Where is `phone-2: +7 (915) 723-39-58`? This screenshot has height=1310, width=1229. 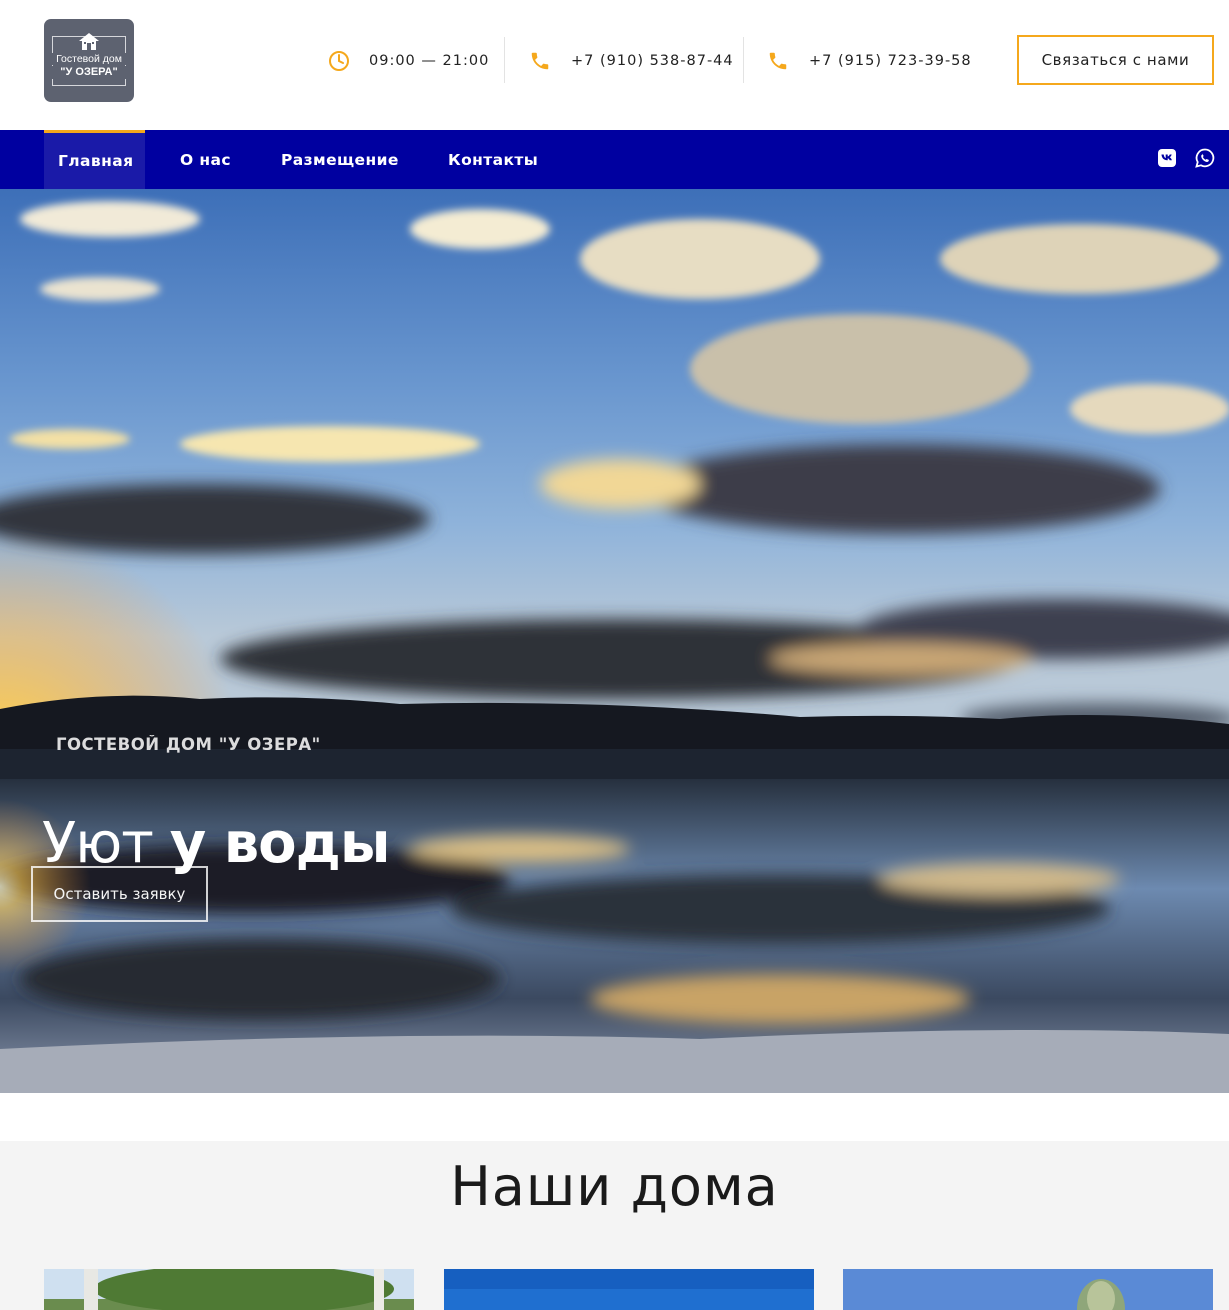 phone-2: +7 (915) 723-39-58 is located at coordinates (869, 61).